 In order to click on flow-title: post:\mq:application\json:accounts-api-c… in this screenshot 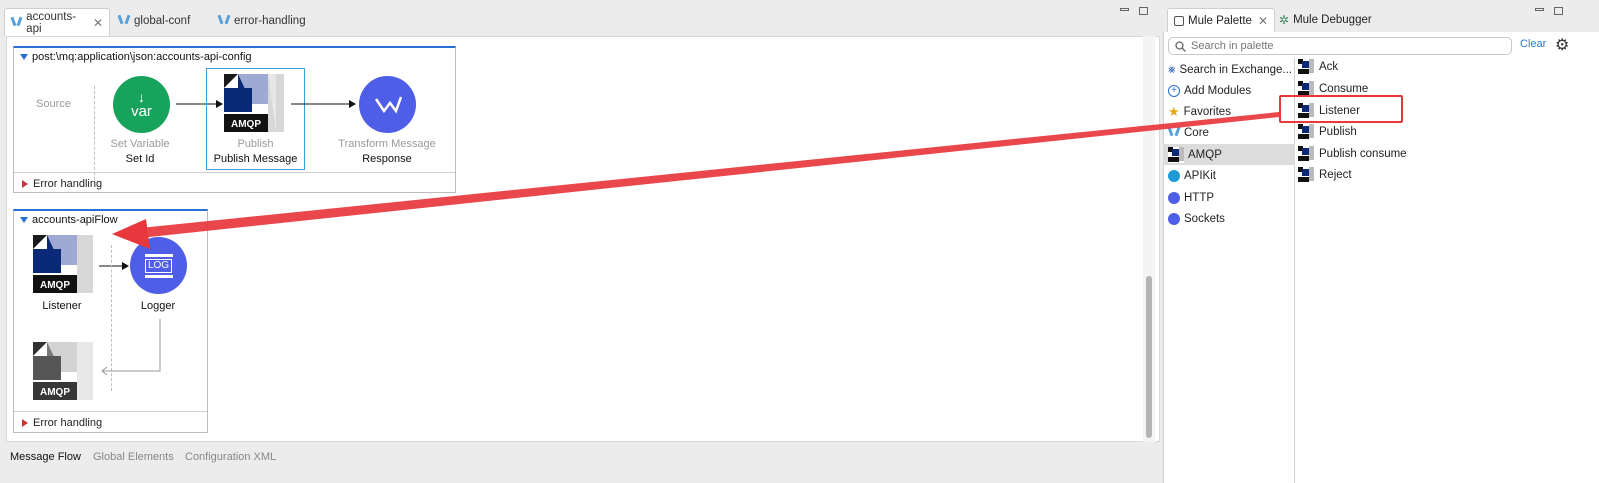, I will do `click(136, 57)`.